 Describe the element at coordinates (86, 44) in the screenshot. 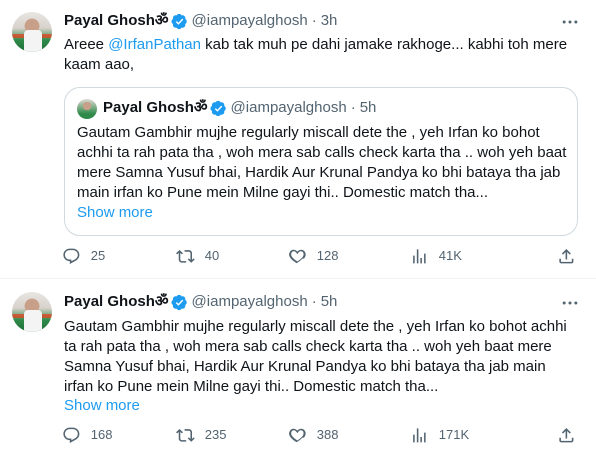

I see `tweet-text-part: Areee` at that location.